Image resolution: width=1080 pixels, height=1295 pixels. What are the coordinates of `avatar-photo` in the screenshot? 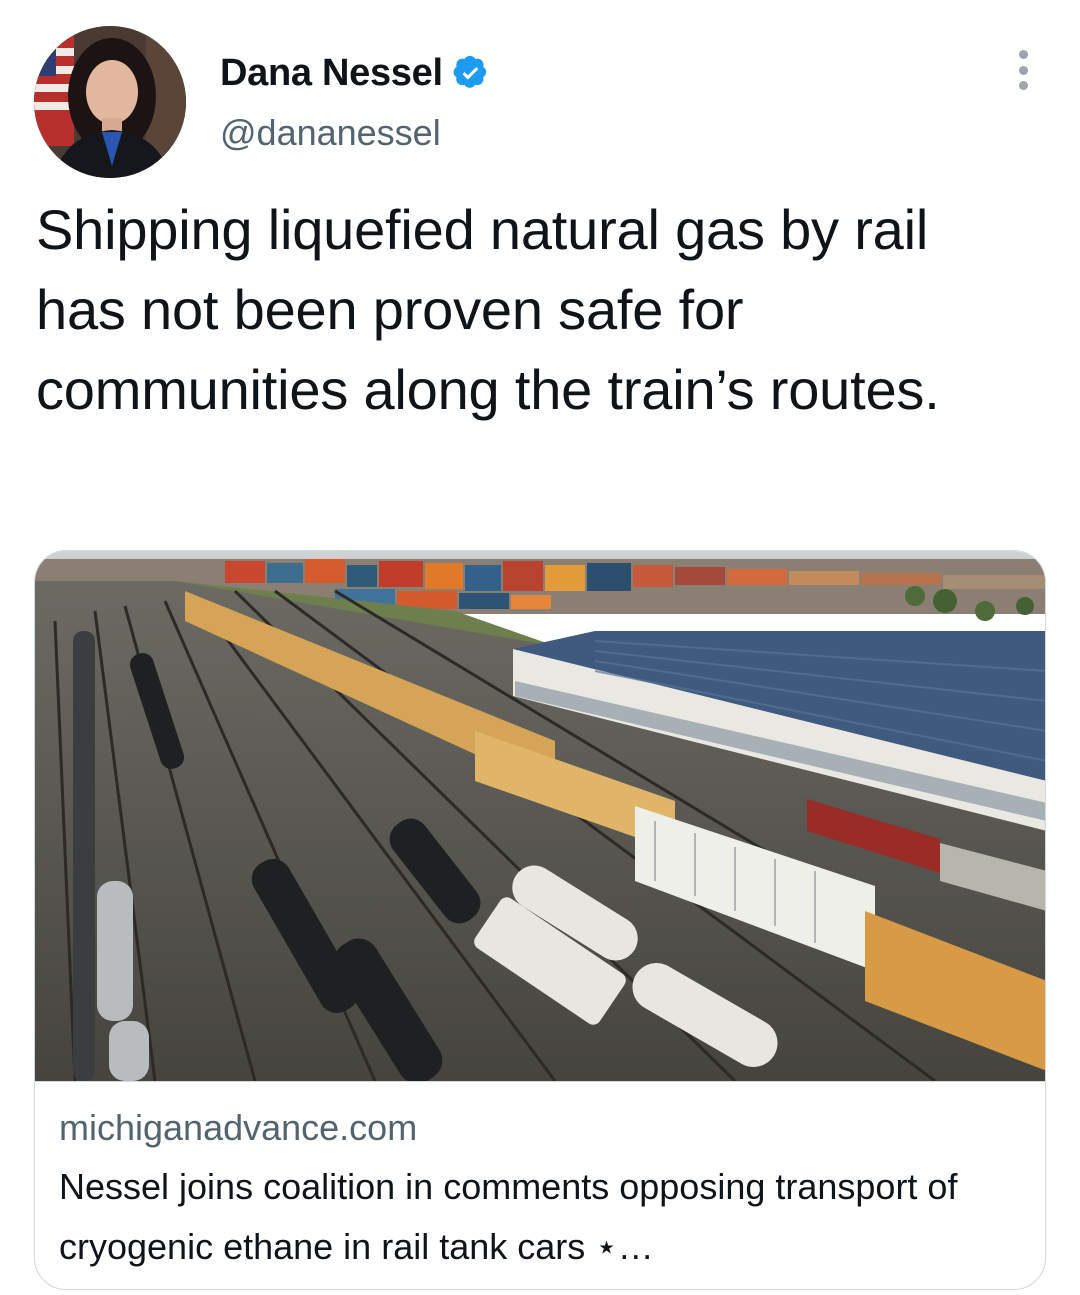 It's located at (110, 102).